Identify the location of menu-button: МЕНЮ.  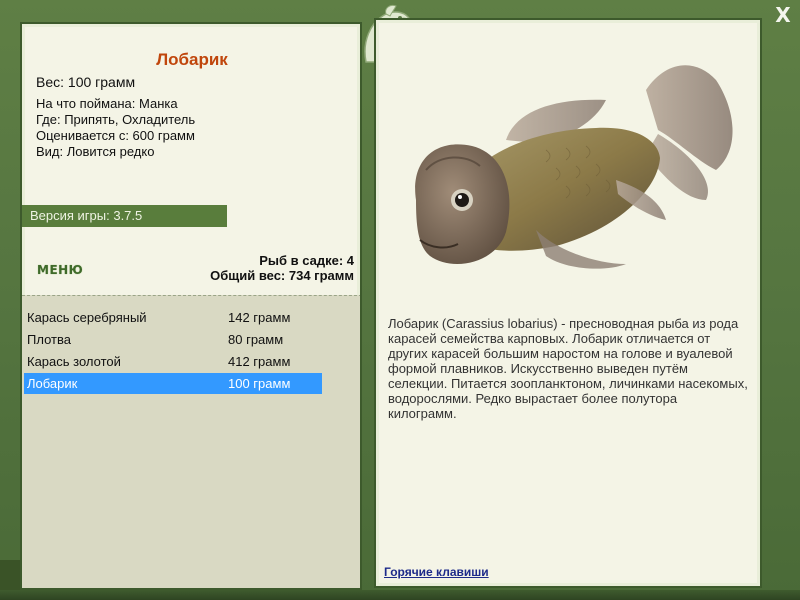
(60, 270).